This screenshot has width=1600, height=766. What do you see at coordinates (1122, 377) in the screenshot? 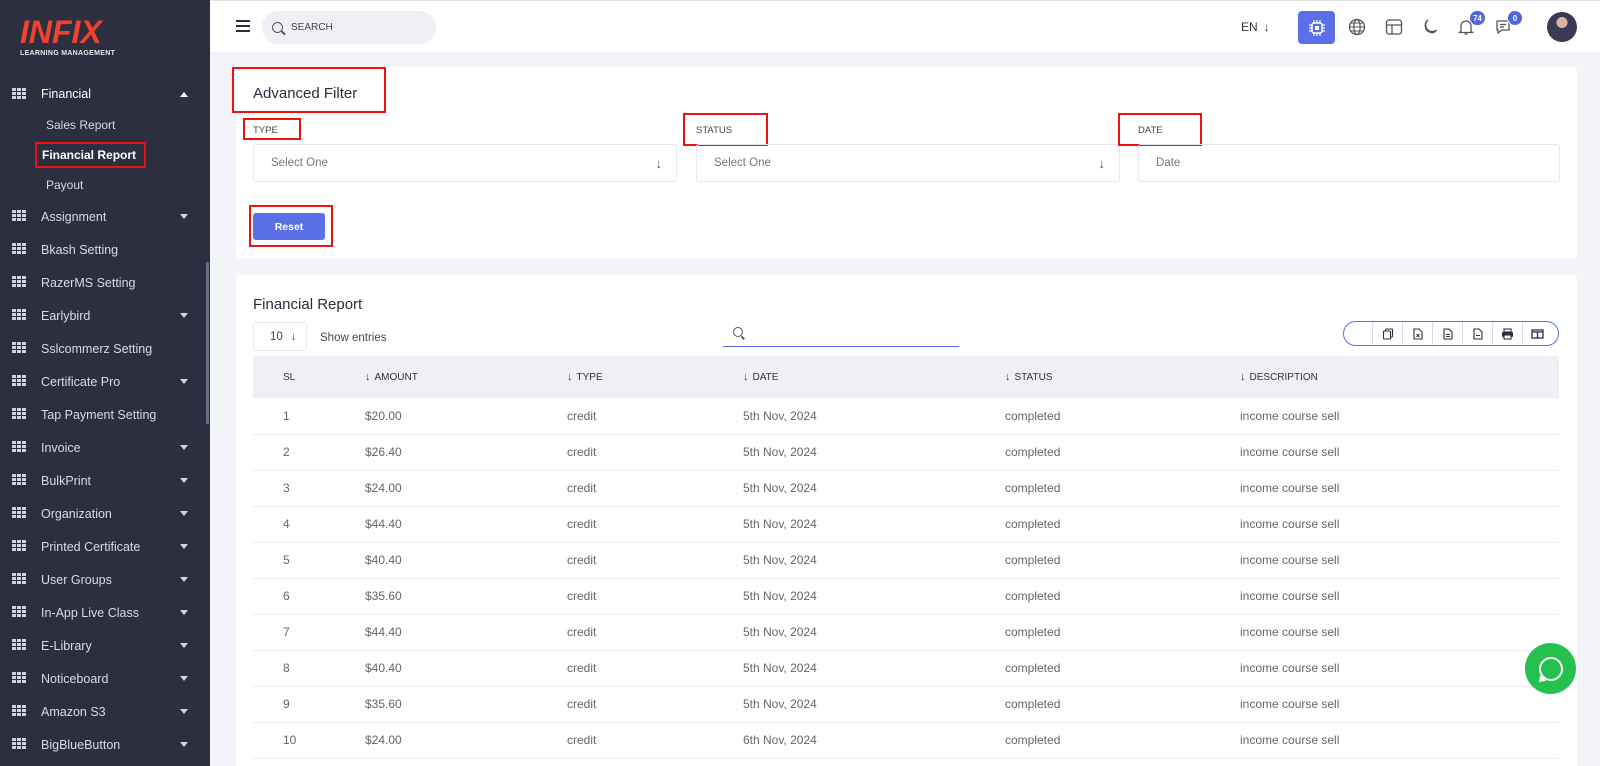
I see `column-header-status: ↓ STATUS` at bounding box center [1122, 377].